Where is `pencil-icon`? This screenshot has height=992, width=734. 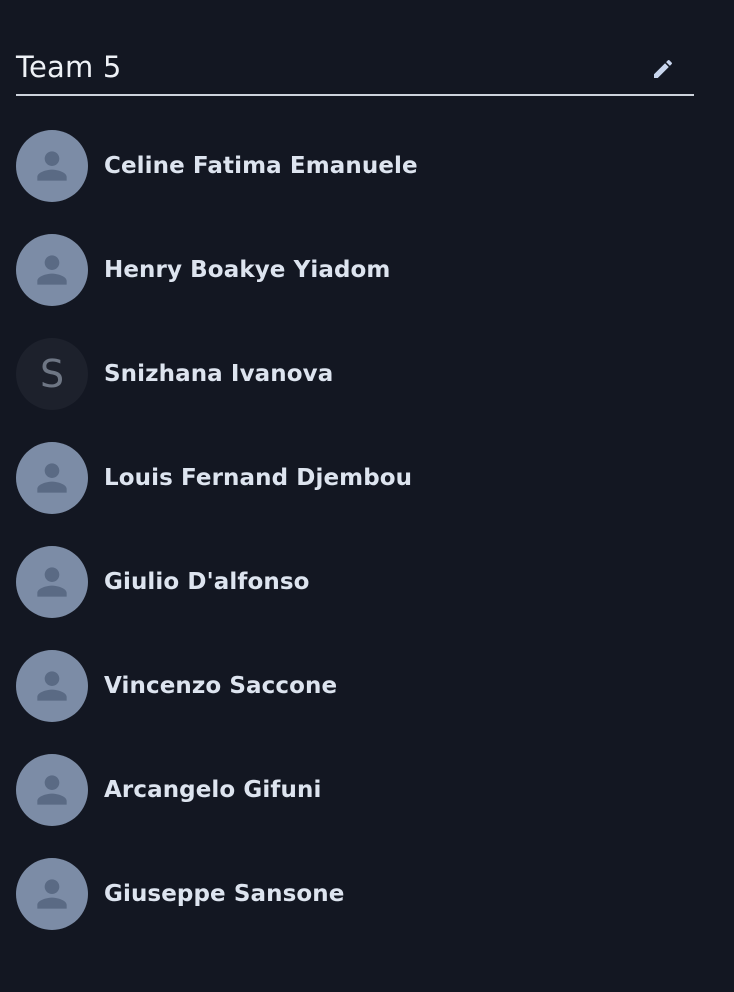
pencil-icon is located at coordinates (663, 68).